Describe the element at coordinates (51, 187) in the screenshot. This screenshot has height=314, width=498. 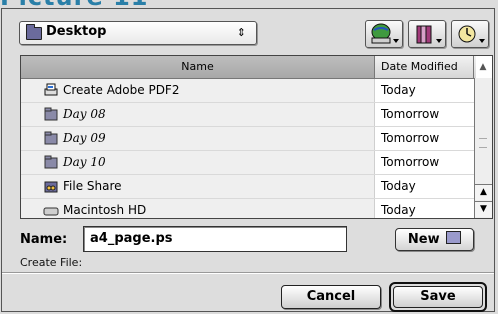
I see `file-share-icon` at that location.